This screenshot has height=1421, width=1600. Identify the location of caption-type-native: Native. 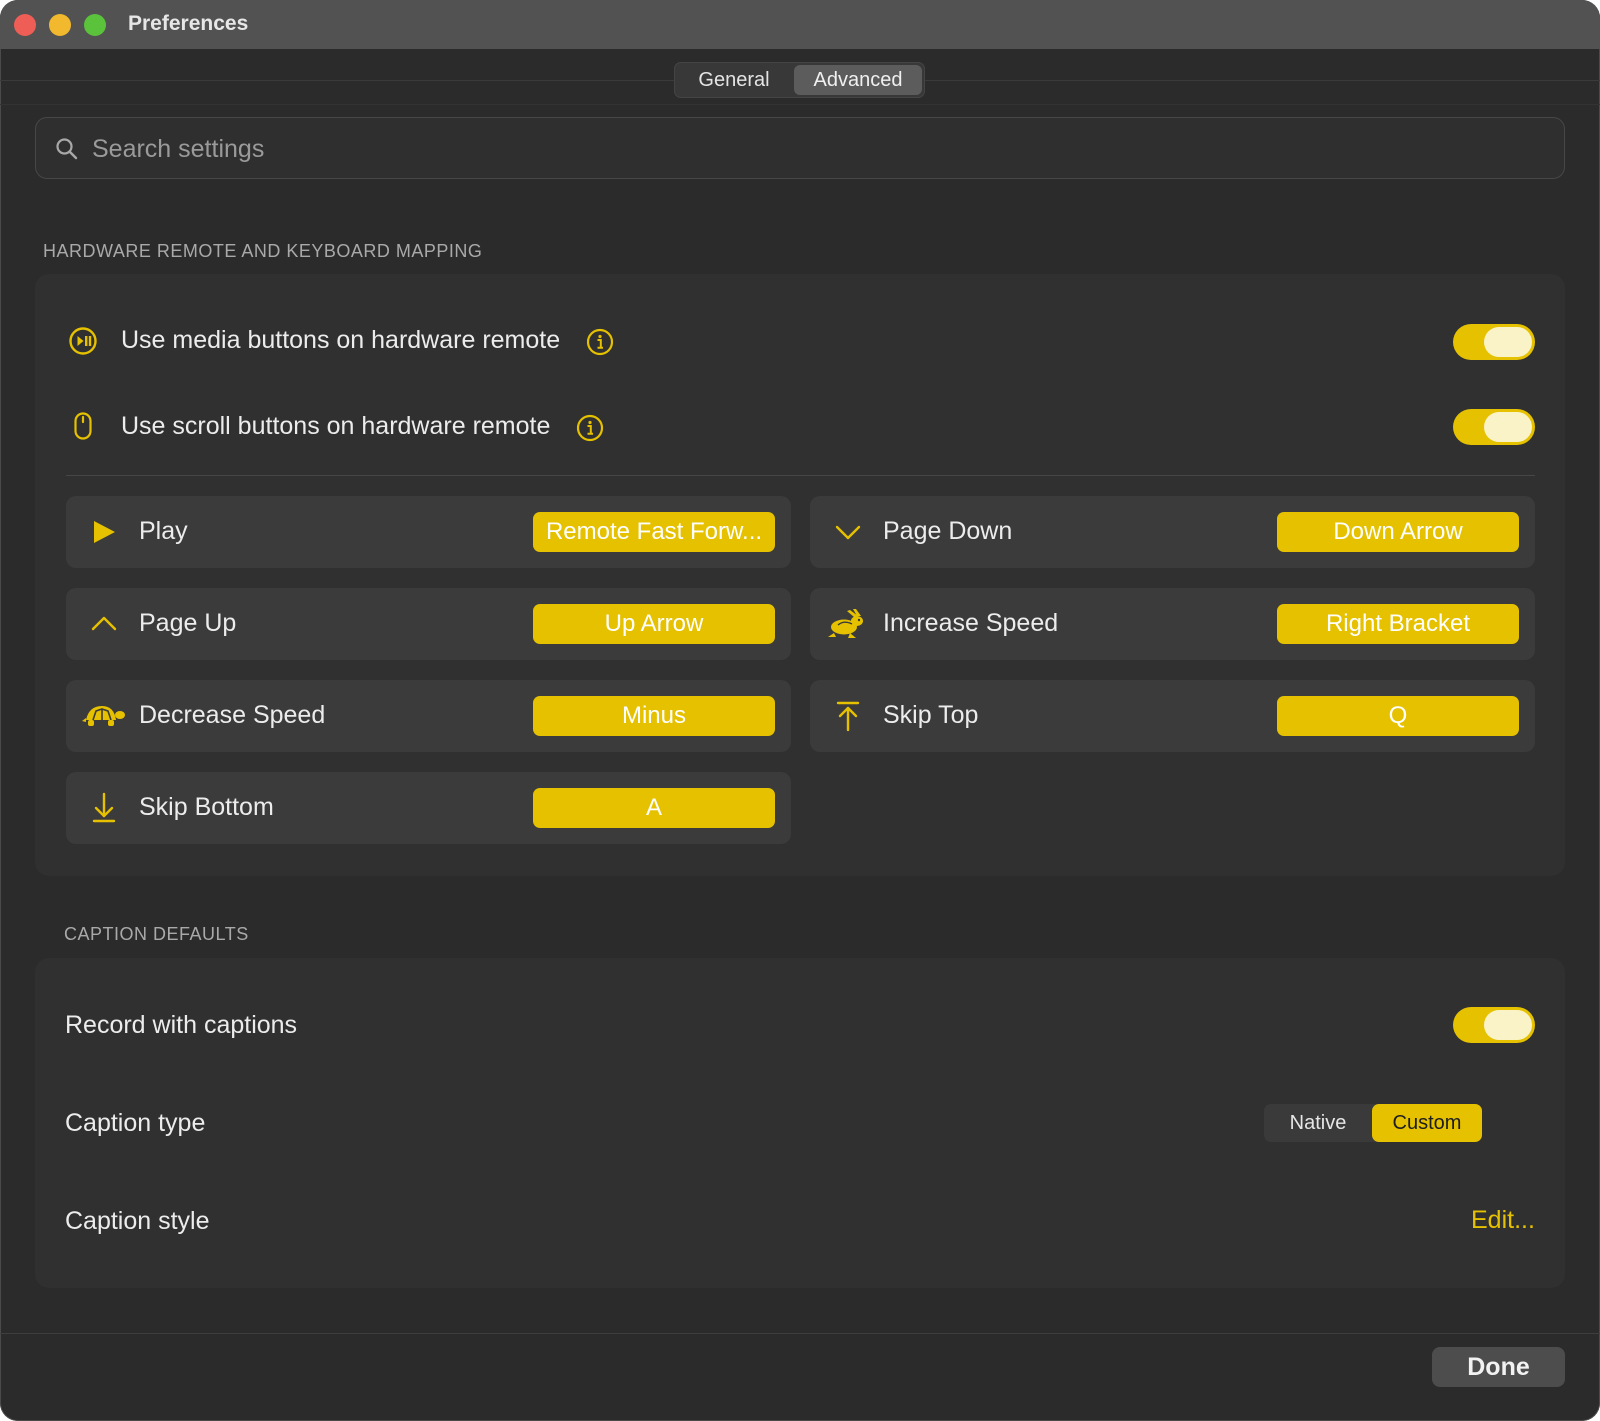
(1318, 1123).